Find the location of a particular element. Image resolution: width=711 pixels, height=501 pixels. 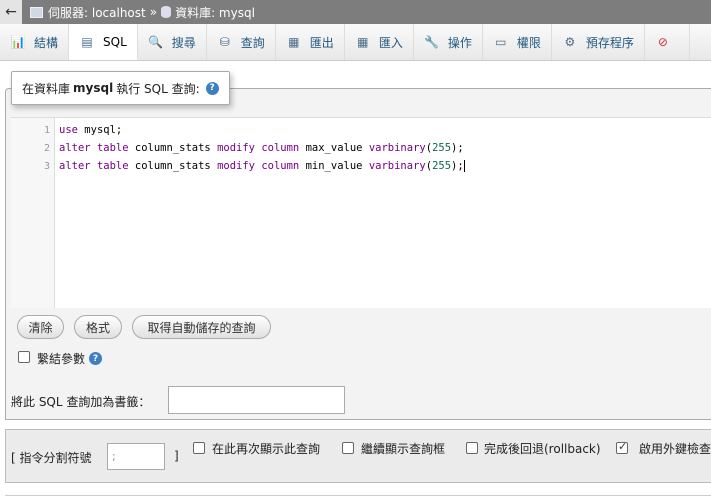

tab-operations: 🔧 操作 is located at coordinates (448, 42).